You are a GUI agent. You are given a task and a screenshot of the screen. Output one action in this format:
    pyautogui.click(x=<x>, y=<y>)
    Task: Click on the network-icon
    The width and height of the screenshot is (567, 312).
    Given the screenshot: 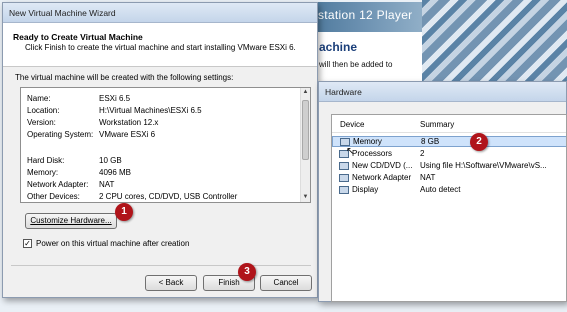 What is the action you would take?
    pyautogui.click(x=344, y=178)
    